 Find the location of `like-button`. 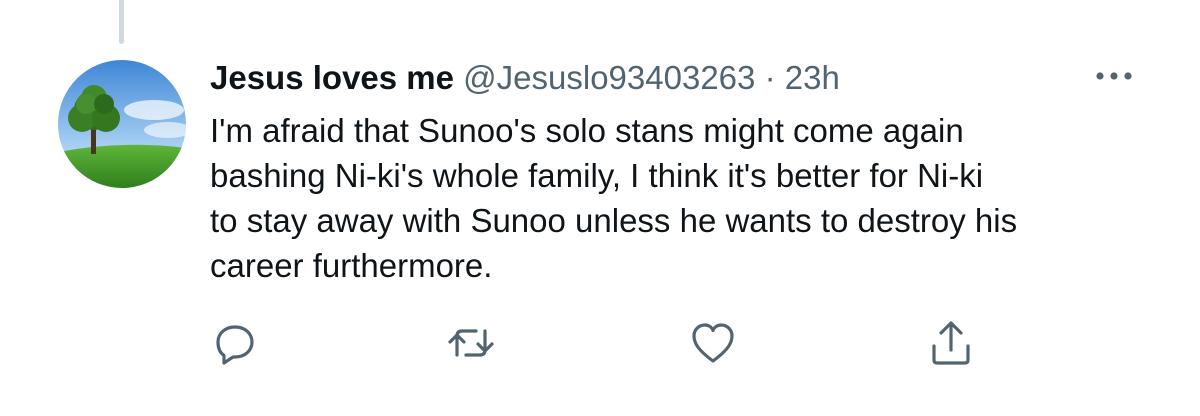

like-button is located at coordinates (713, 343).